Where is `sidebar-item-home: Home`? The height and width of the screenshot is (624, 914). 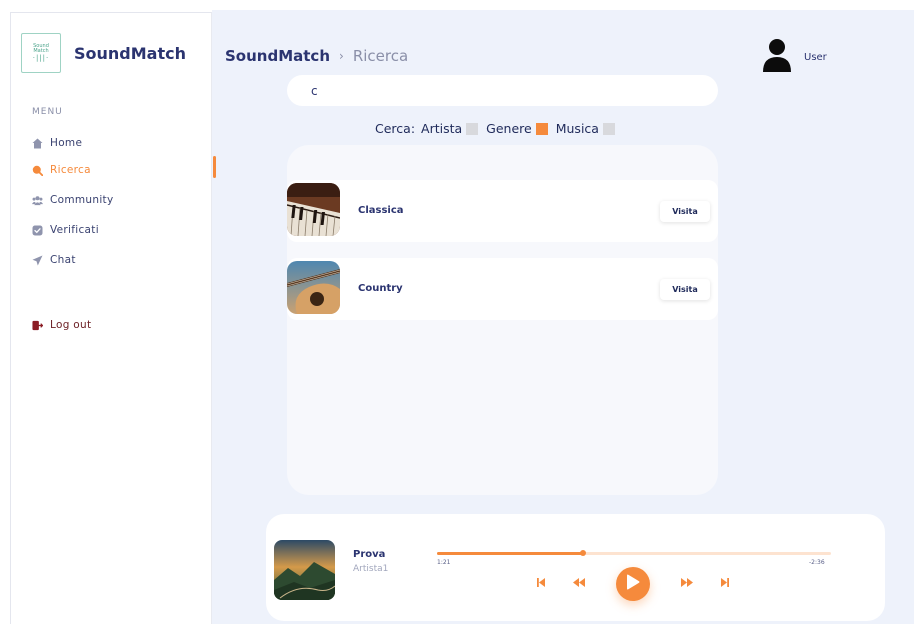
sidebar-item-home: Home is located at coordinates (57, 143).